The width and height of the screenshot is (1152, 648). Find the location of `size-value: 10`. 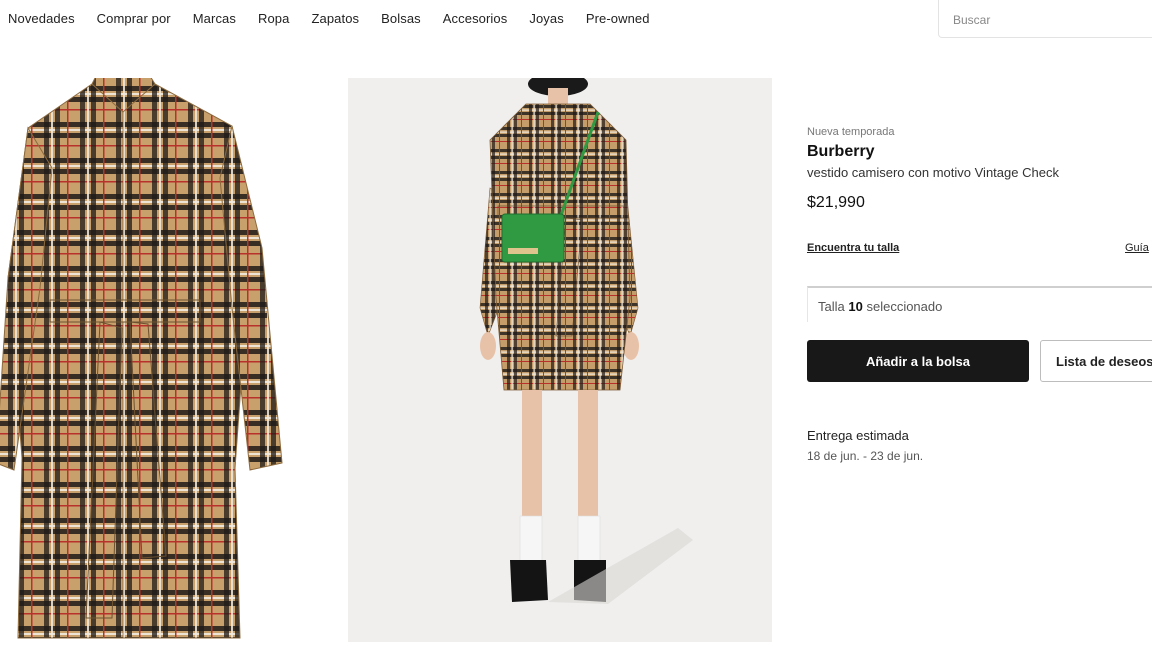

size-value: 10 is located at coordinates (855, 306).